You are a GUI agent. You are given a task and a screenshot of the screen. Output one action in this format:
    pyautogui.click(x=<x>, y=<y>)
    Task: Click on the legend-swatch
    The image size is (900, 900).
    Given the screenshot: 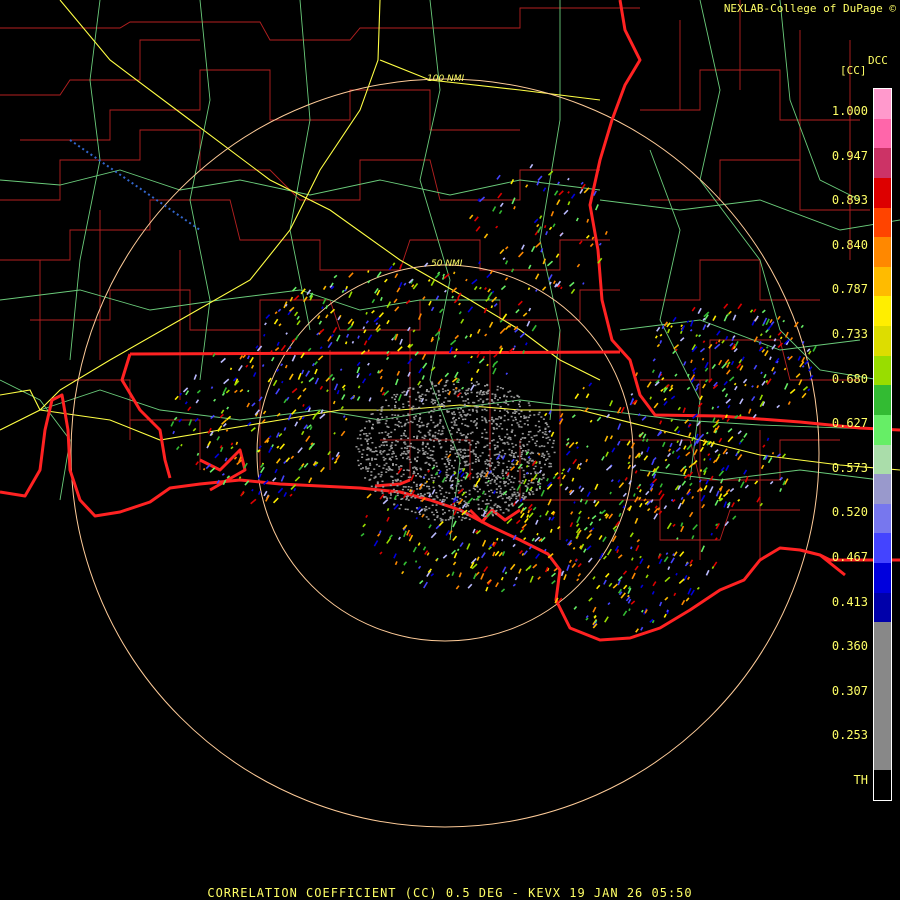 What is the action you would take?
    pyautogui.click(x=882, y=429)
    